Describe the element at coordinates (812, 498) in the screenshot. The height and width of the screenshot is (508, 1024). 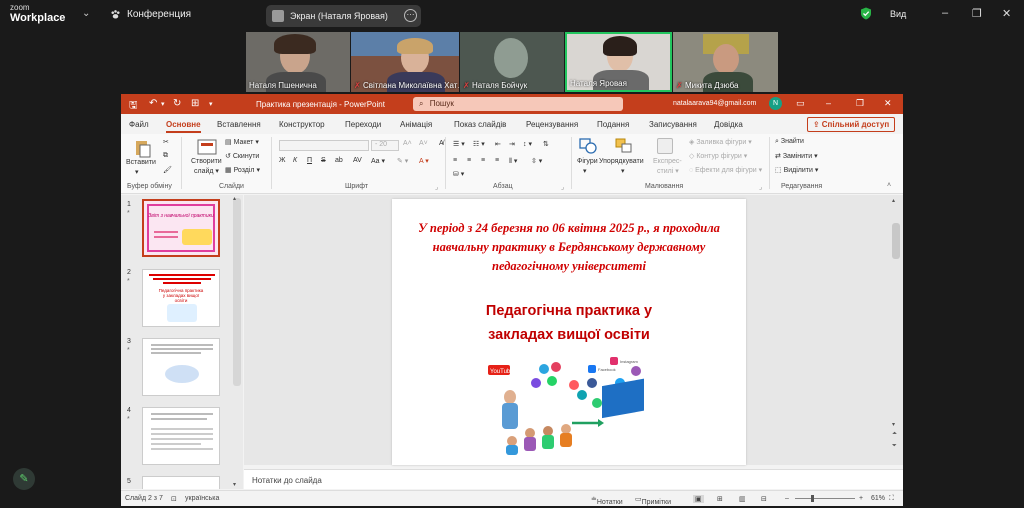
I see `zoom-slider-thumb` at that location.